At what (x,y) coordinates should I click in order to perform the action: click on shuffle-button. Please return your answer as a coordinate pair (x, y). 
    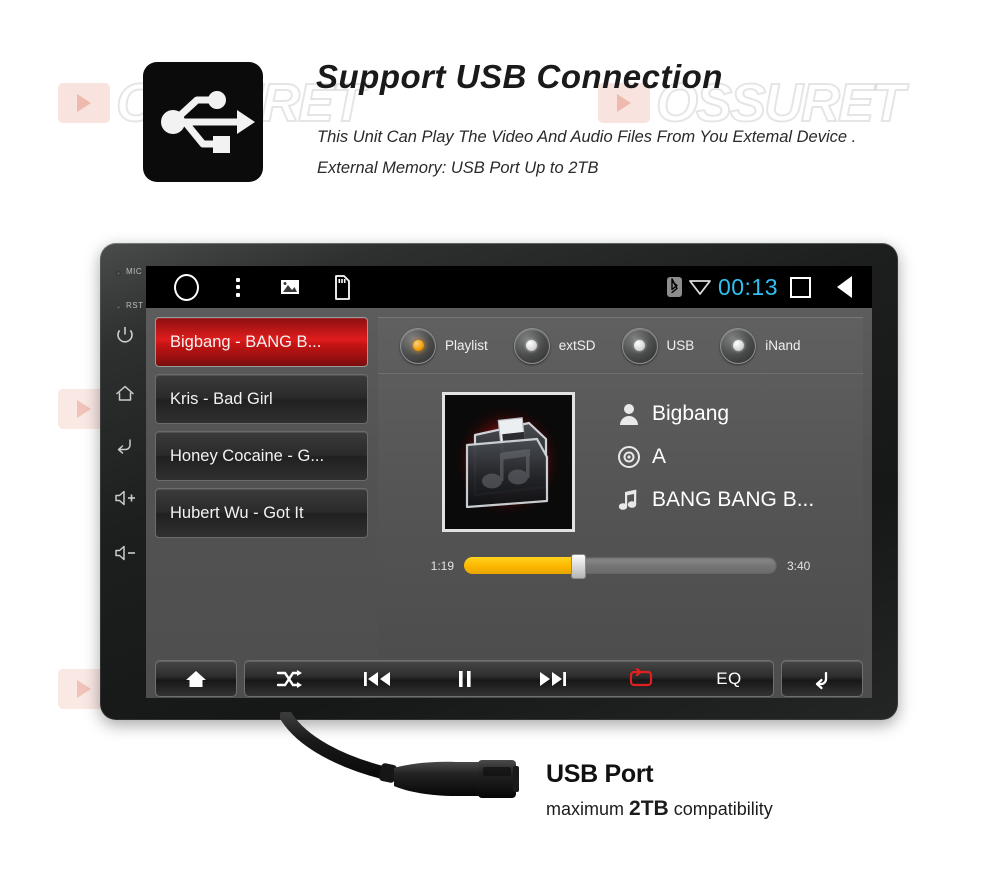
    Looking at the image, I should click on (289, 678).